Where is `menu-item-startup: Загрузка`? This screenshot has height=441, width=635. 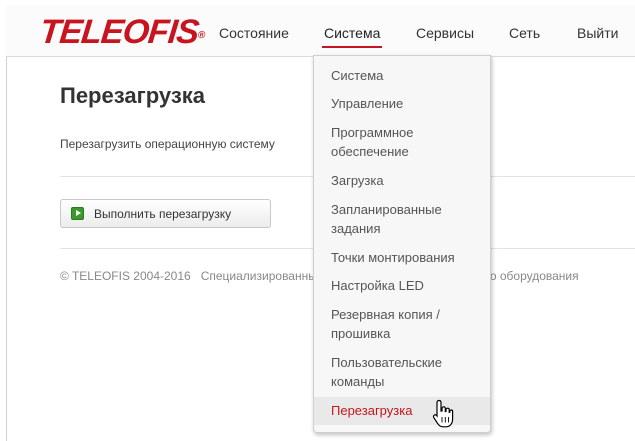 menu-item-startup: Загрузка is located at coordinates (402, 180).